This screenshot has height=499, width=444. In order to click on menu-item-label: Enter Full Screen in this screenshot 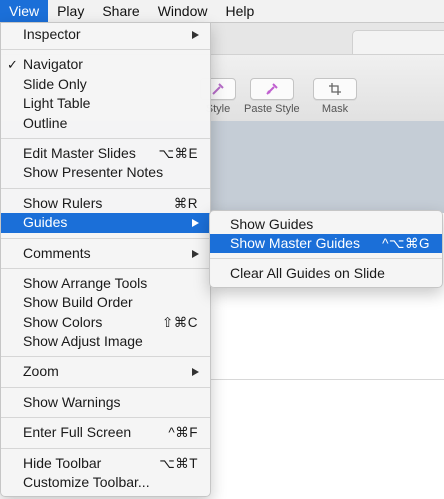, I will do `click(77, 432)`.